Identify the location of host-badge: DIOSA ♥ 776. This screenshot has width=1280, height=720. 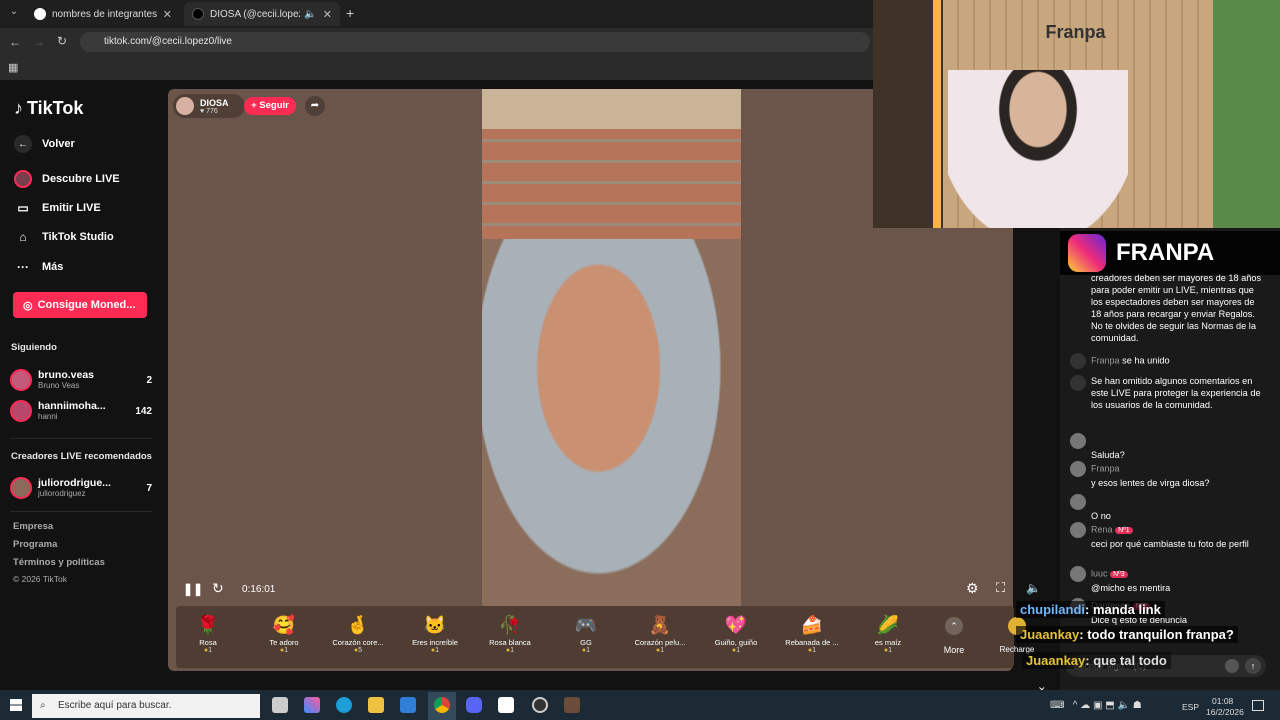
(209, 106).